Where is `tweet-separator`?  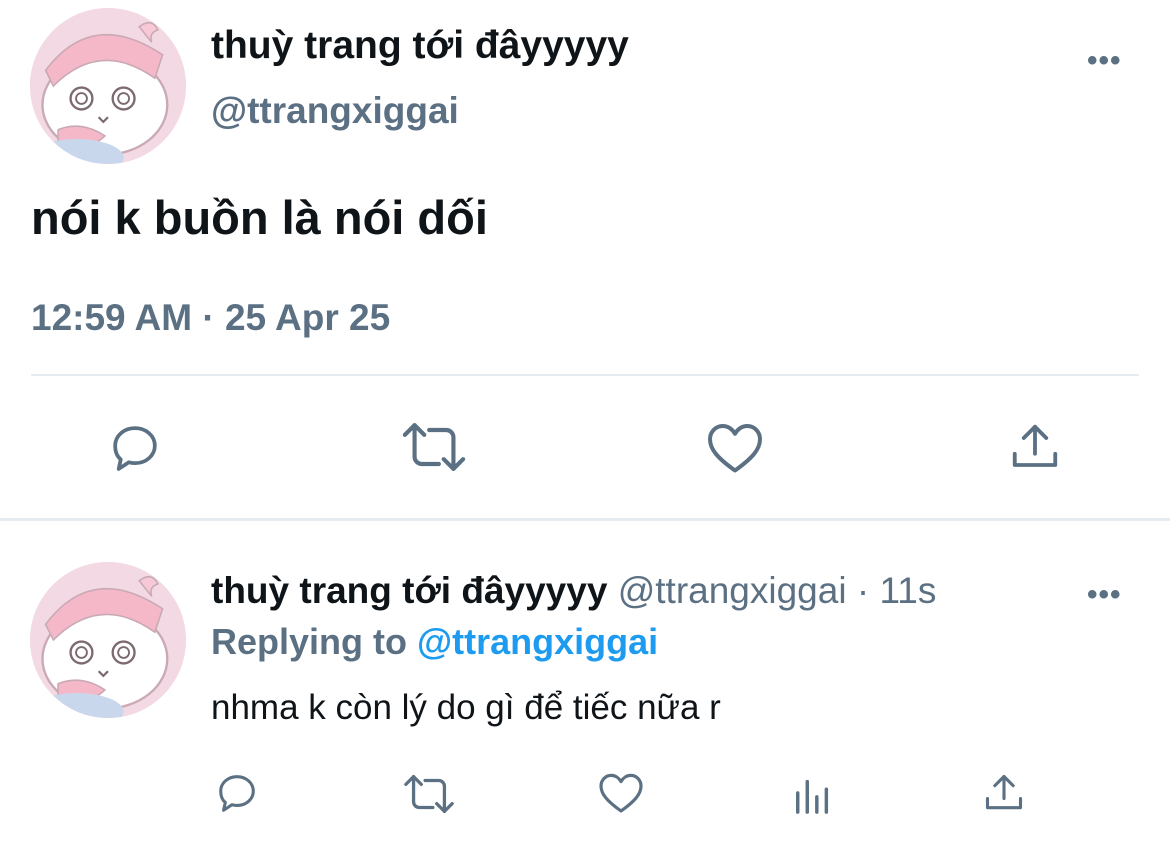
tweet-separator is located at coordinates (585, 519).